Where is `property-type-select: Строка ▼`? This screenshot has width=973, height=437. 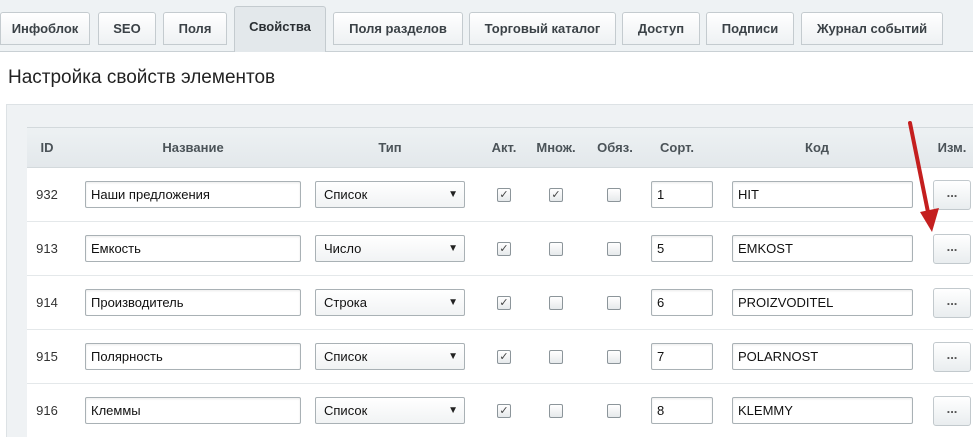
property-type-select: Строка ▼ is located at coordinates (390, 302).